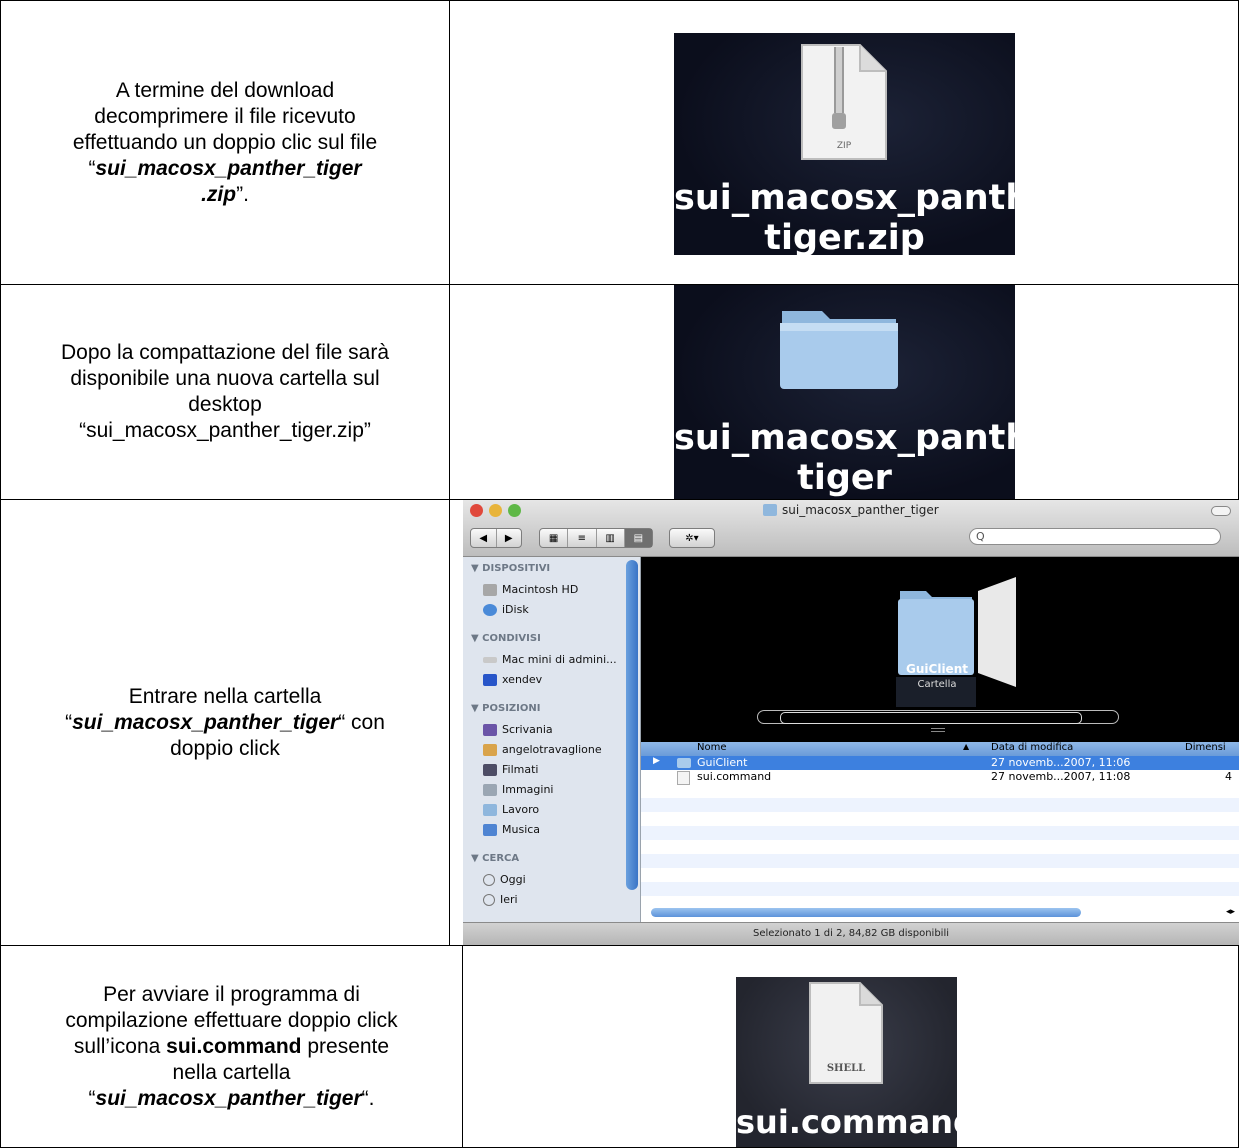  I want to click on sidebar-label: Macintosh HD, so click(540, 589).